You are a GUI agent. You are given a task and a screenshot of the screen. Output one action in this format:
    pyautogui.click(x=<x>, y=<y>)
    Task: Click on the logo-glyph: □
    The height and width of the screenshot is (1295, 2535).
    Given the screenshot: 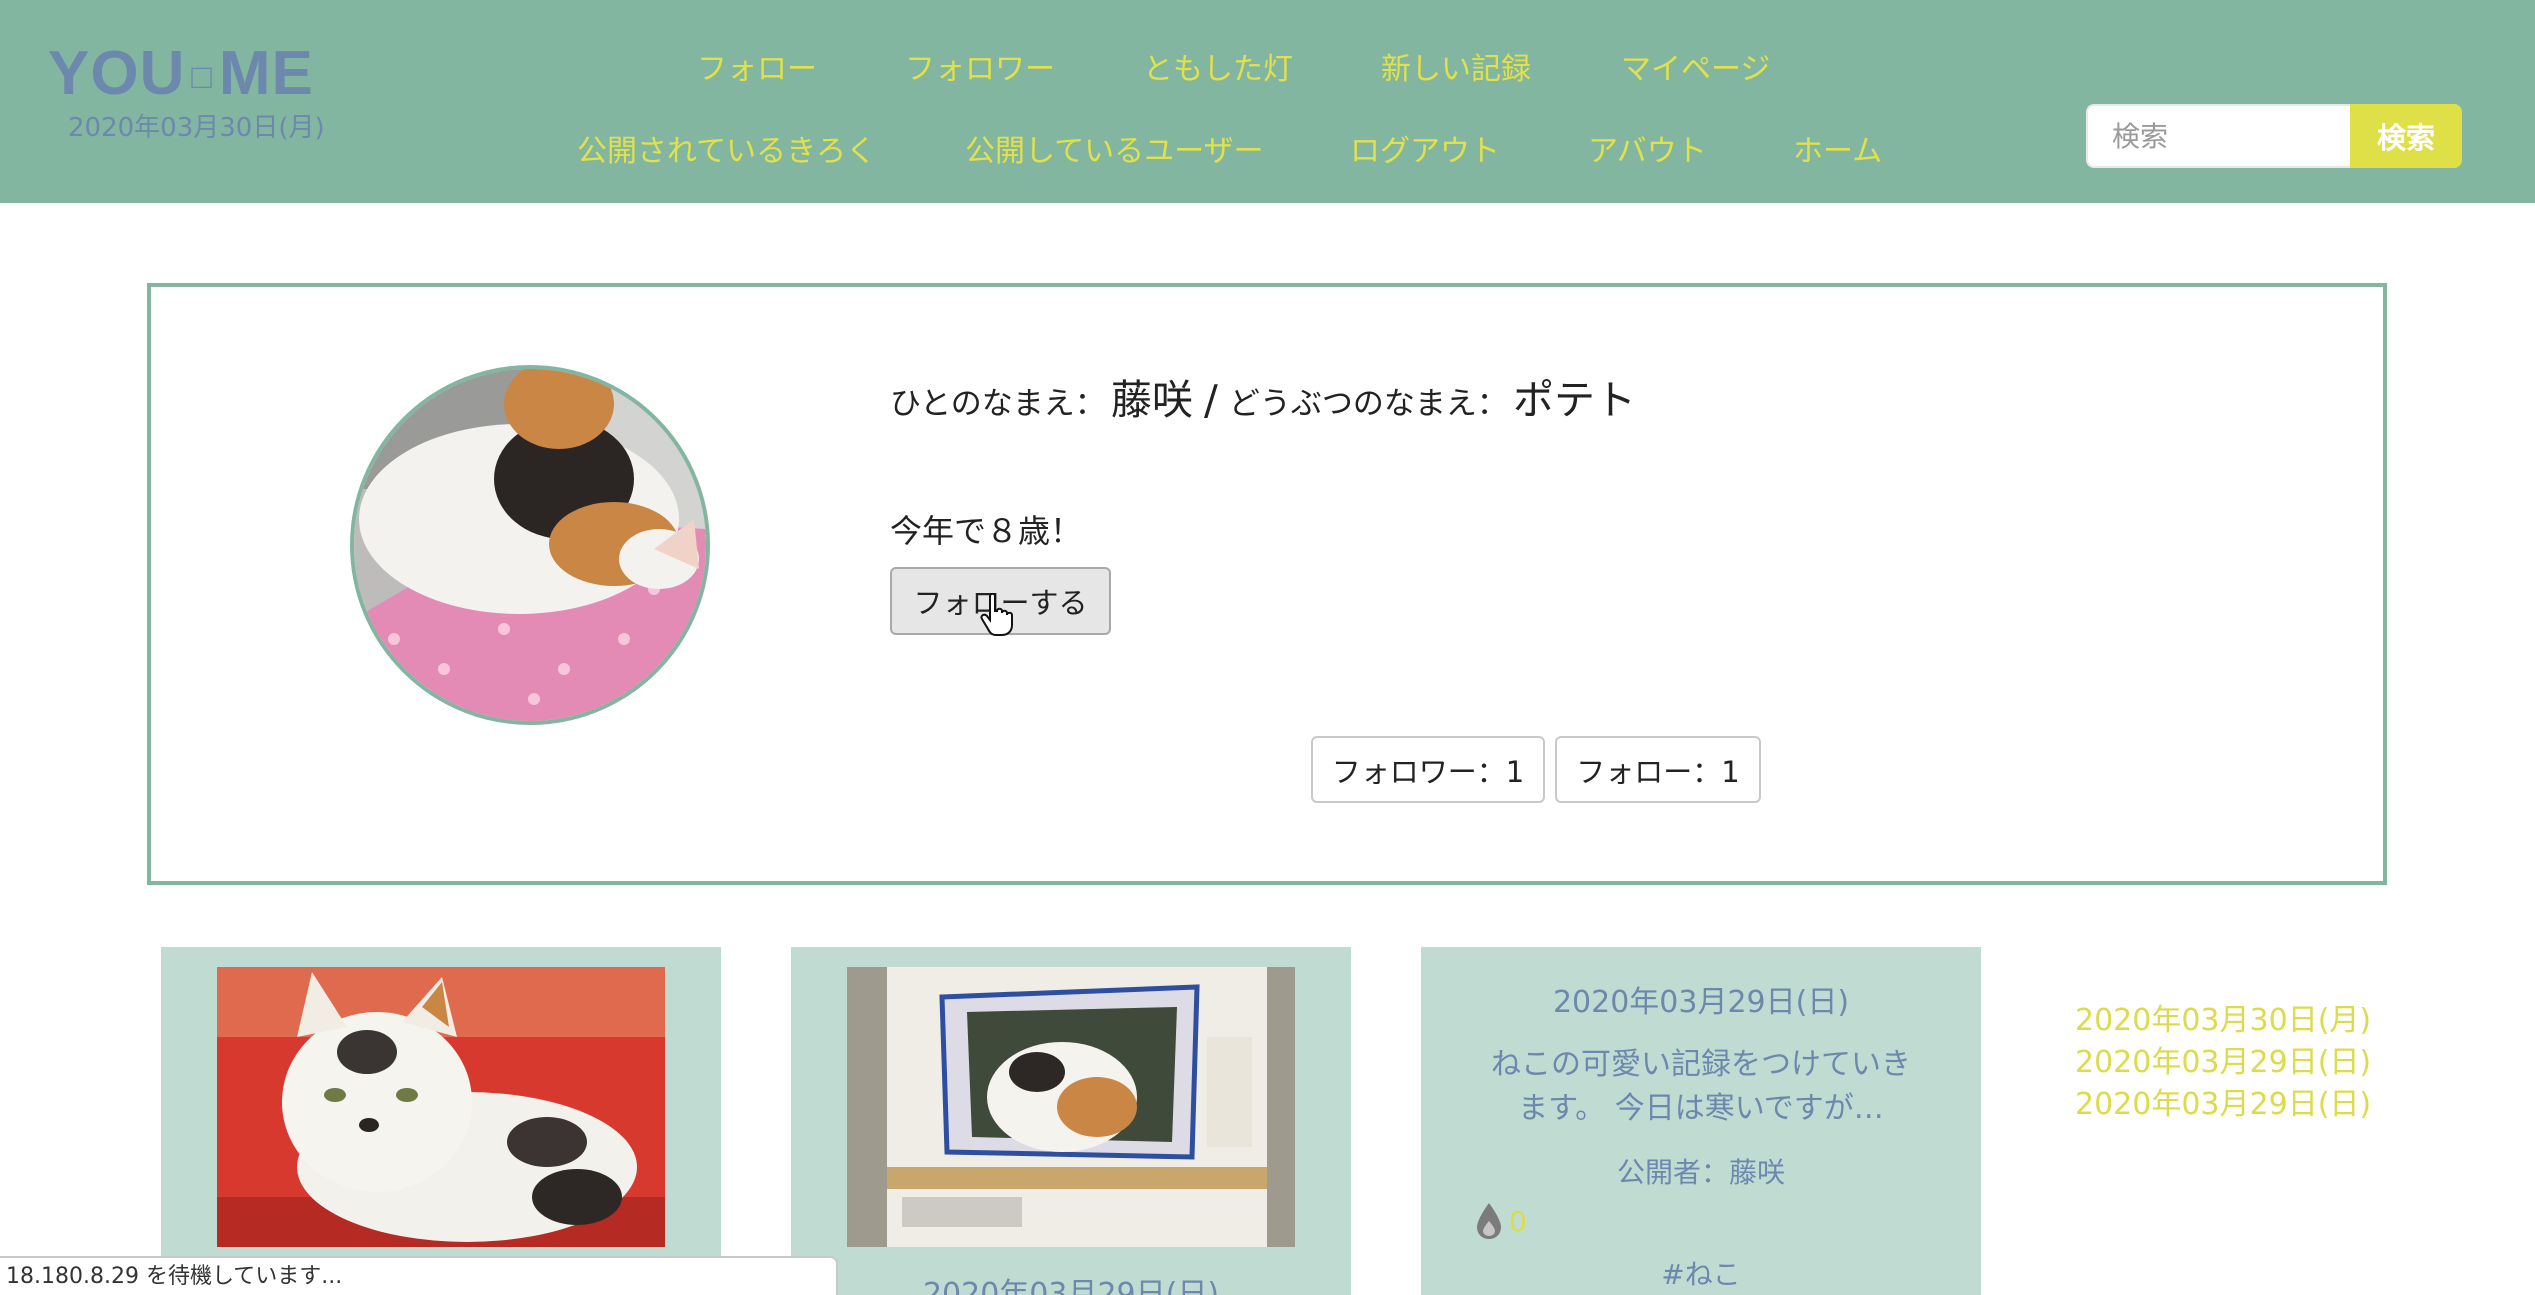 What is the action you would take?
    pyautogui.click(x=202, y=77)
    